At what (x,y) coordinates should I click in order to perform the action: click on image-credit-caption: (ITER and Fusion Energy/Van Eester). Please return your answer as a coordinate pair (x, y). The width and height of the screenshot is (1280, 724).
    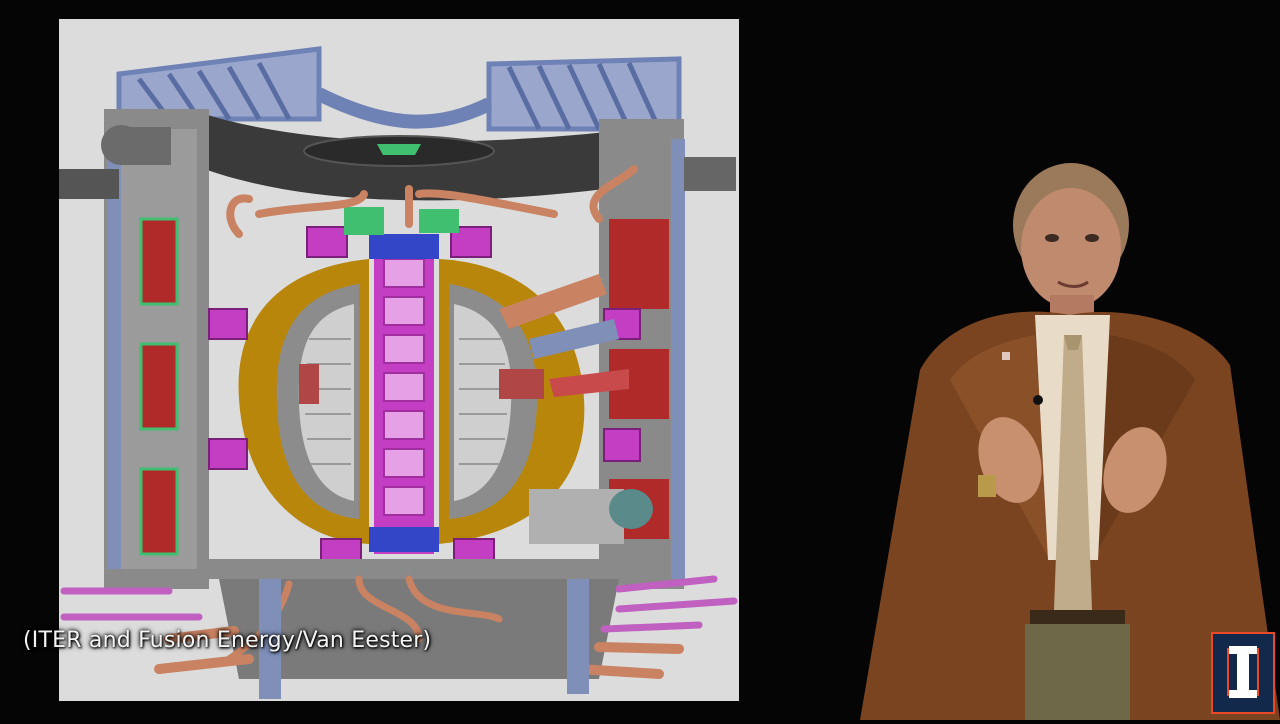
    Looking at the image, I should click on (227, 640).